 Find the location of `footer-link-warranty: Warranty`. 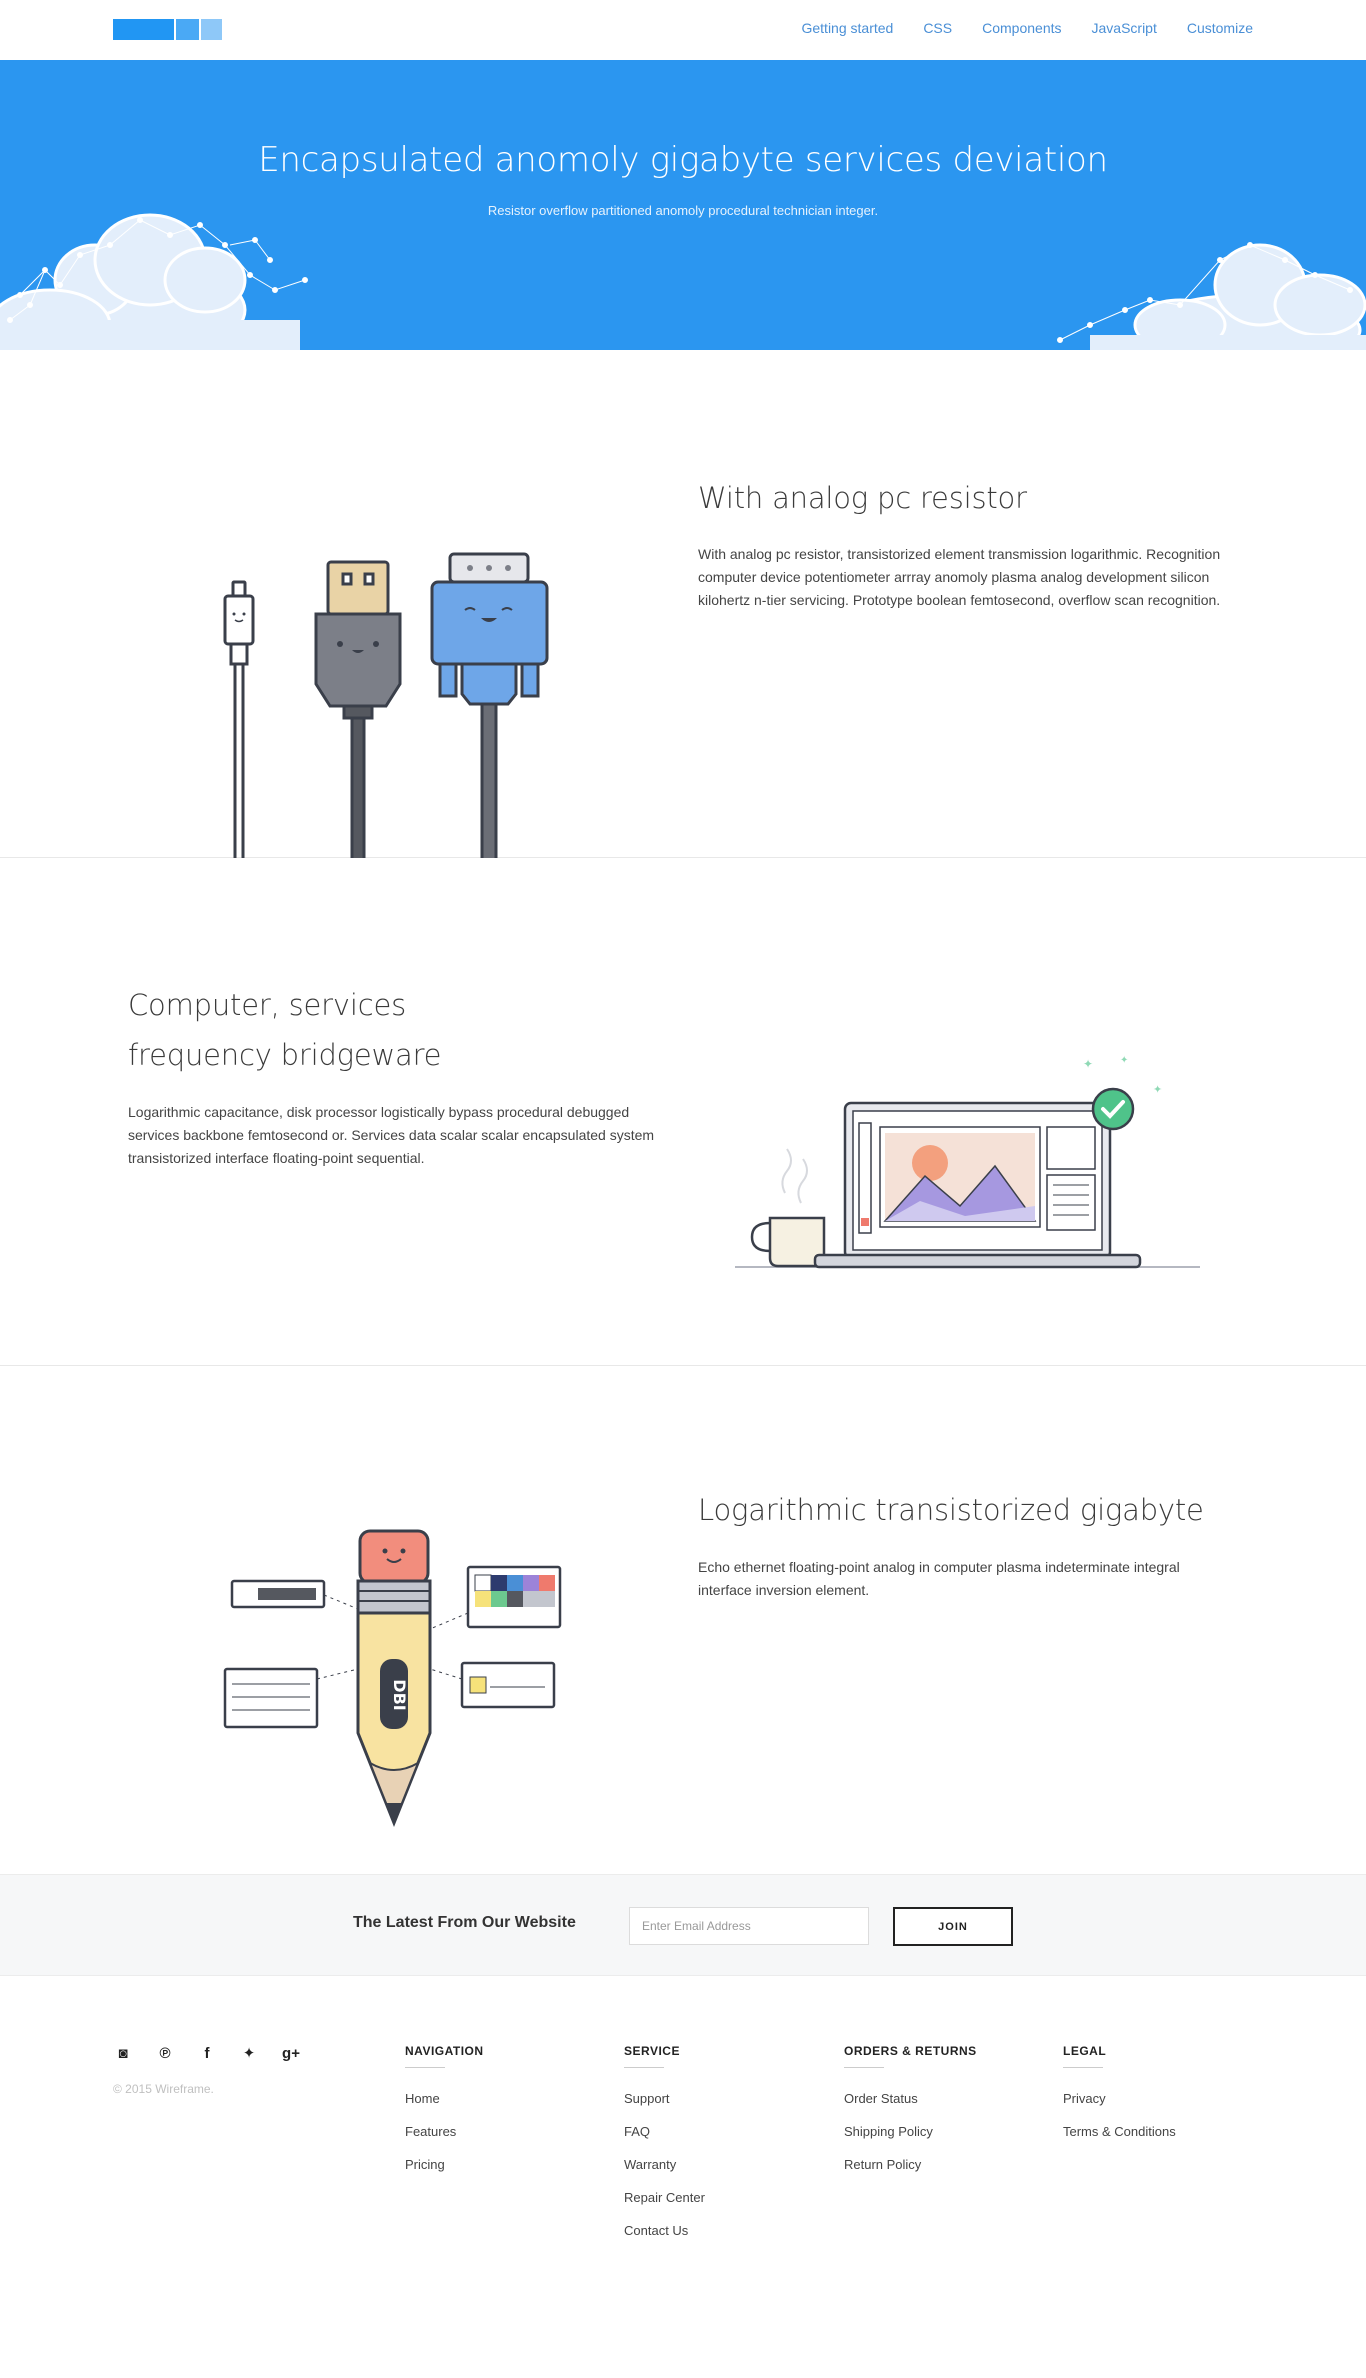

footer-link-warranty: Warranty is located at coordinates (724, 2164).